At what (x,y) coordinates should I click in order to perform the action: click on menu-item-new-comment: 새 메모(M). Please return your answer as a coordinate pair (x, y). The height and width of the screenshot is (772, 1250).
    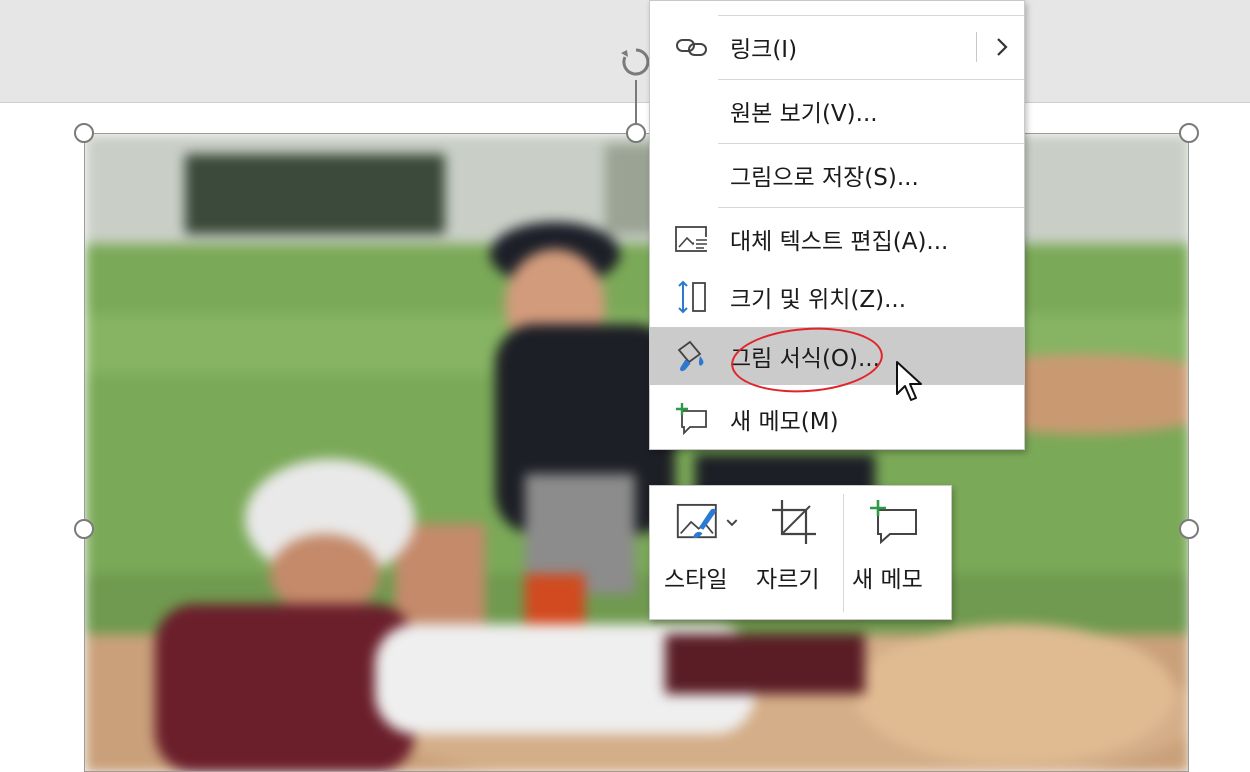
    Looking at the image, I should click on (837, 419).